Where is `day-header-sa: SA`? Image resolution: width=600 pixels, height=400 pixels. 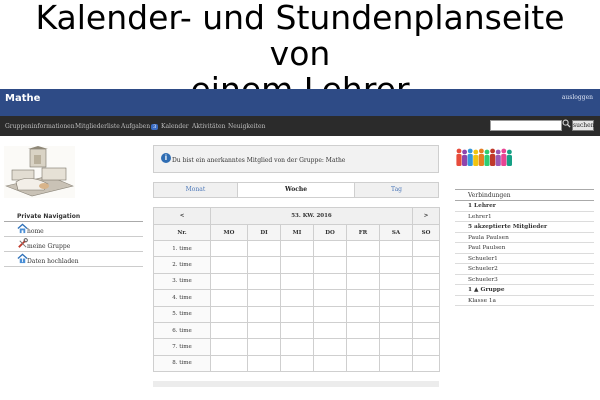
day-header-sa: SA is located at coordinates (396, 232).